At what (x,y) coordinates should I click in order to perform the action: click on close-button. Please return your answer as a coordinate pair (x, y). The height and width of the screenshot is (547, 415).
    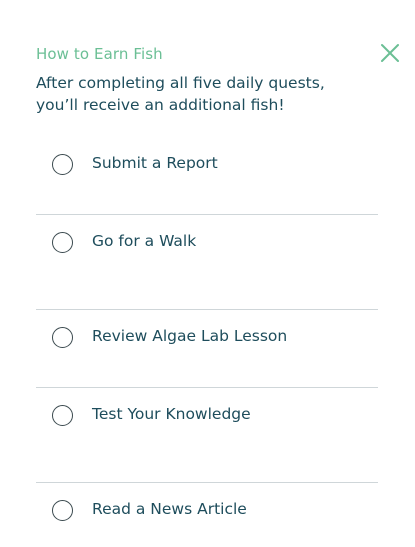
    Looking at the image, I should click on (390, 53).